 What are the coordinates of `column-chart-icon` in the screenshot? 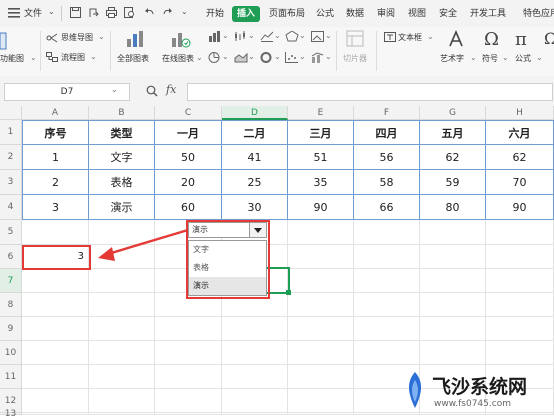 It's located at (215, 38).